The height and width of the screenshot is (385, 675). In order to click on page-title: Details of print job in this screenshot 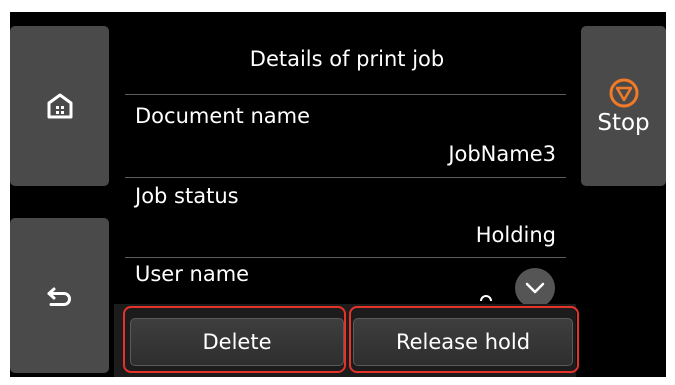, I will do `click(347, 59)`.